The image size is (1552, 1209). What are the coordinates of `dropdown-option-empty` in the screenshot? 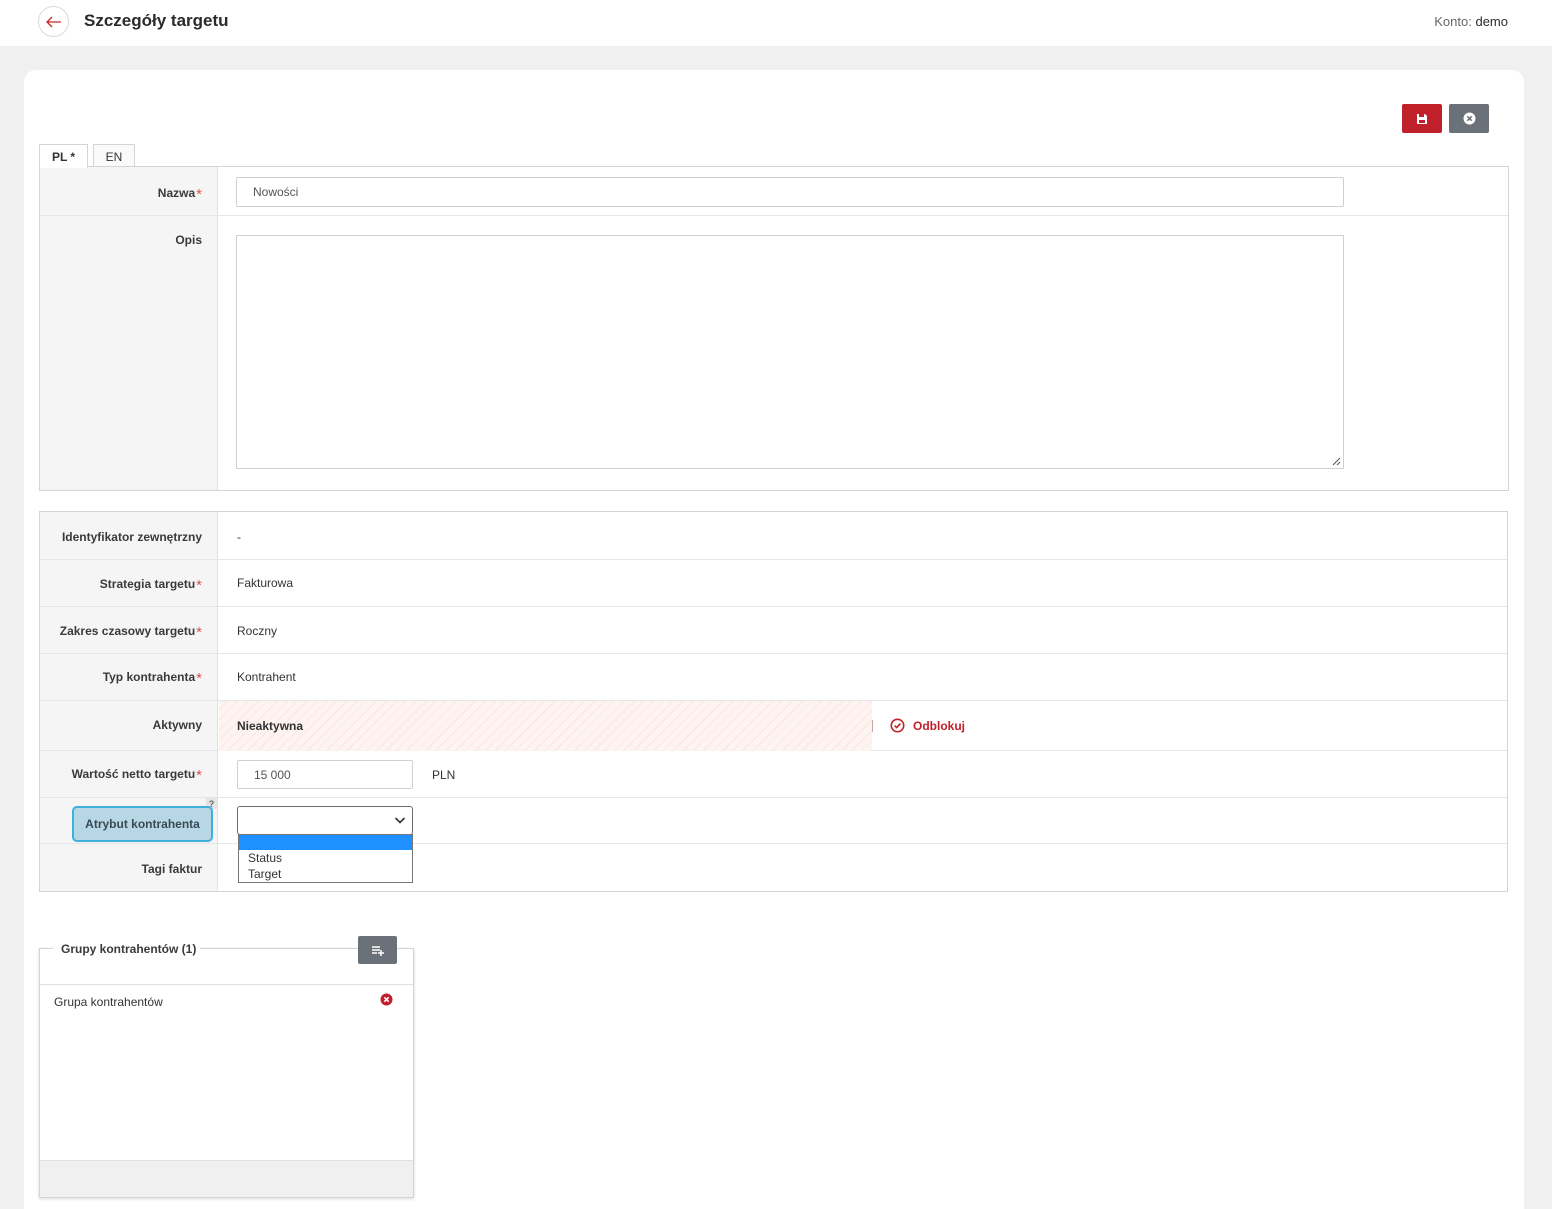 It's located at (325, 842).